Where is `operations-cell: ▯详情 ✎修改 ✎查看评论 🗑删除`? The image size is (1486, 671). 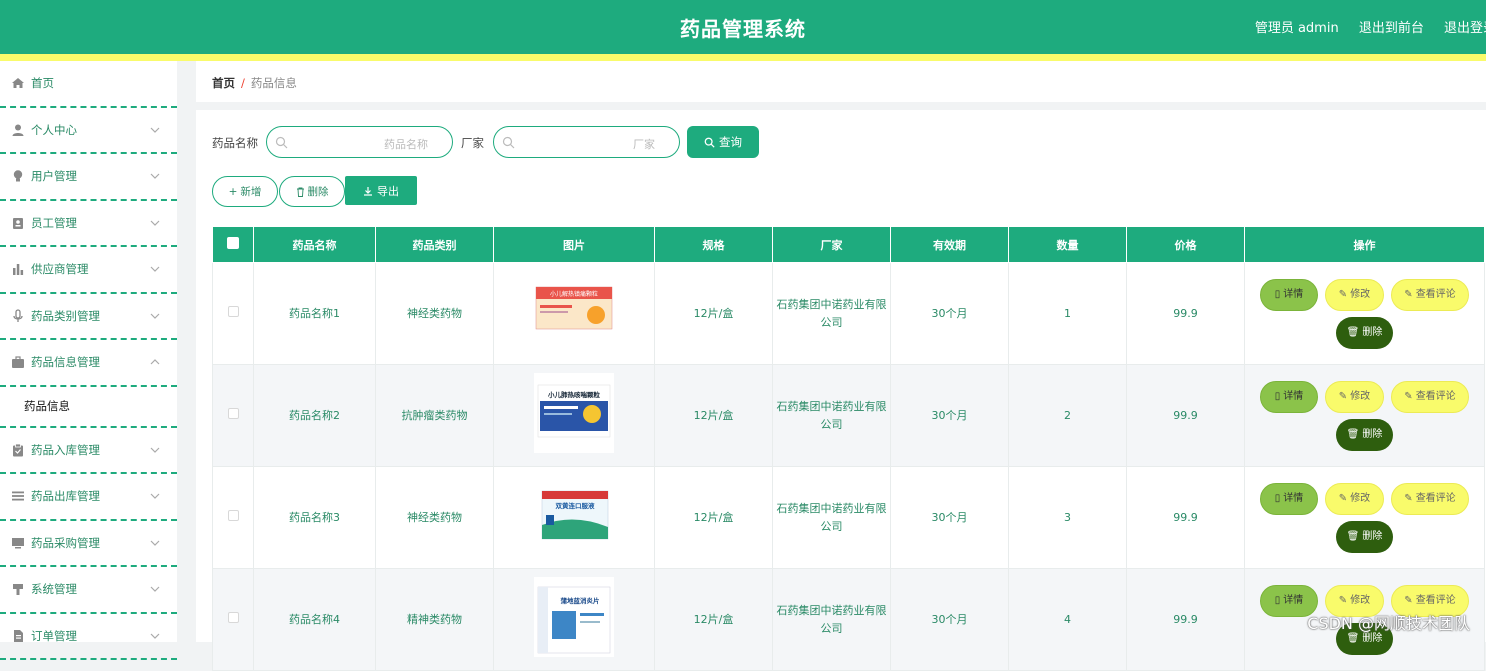 operations-cell: ▯详情 ✎修改 ✎查看评论 🗑删除 is located at coordinates (1365, 416).